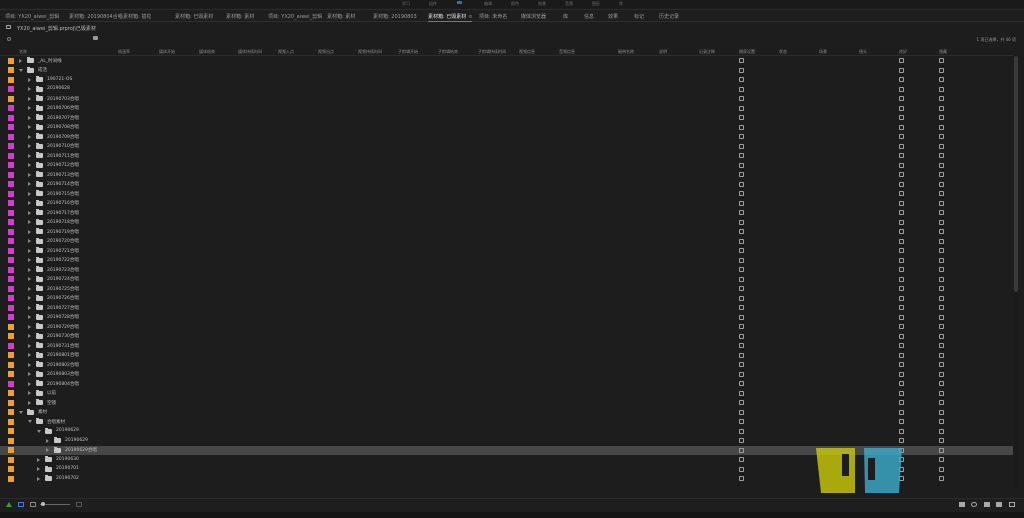  Describe the element at coordinates (626, 52) in the screenshot. I see `column-header-tape-name: 磁带名称` at that location.